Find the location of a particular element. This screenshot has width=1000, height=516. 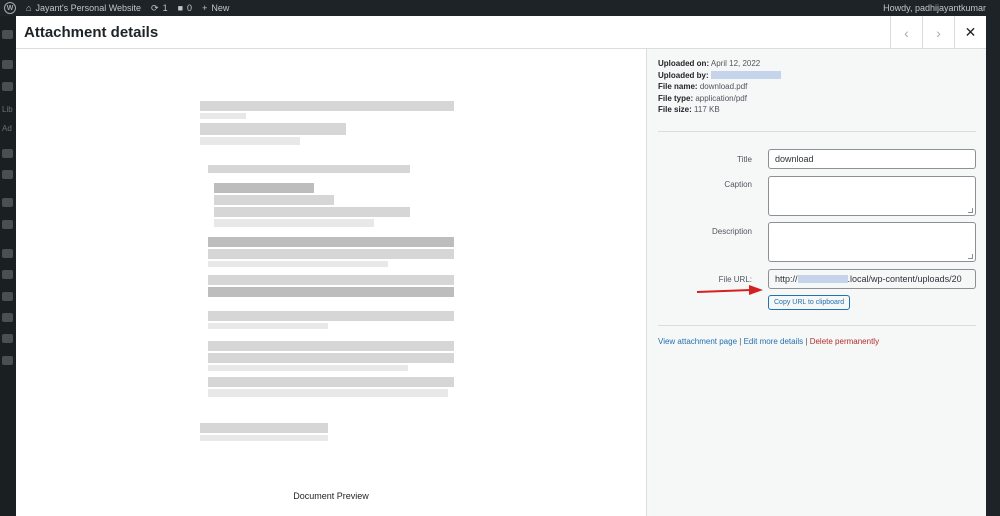

copy-url-button: Copy URL to clipboard is located at coordinates (809, 302).